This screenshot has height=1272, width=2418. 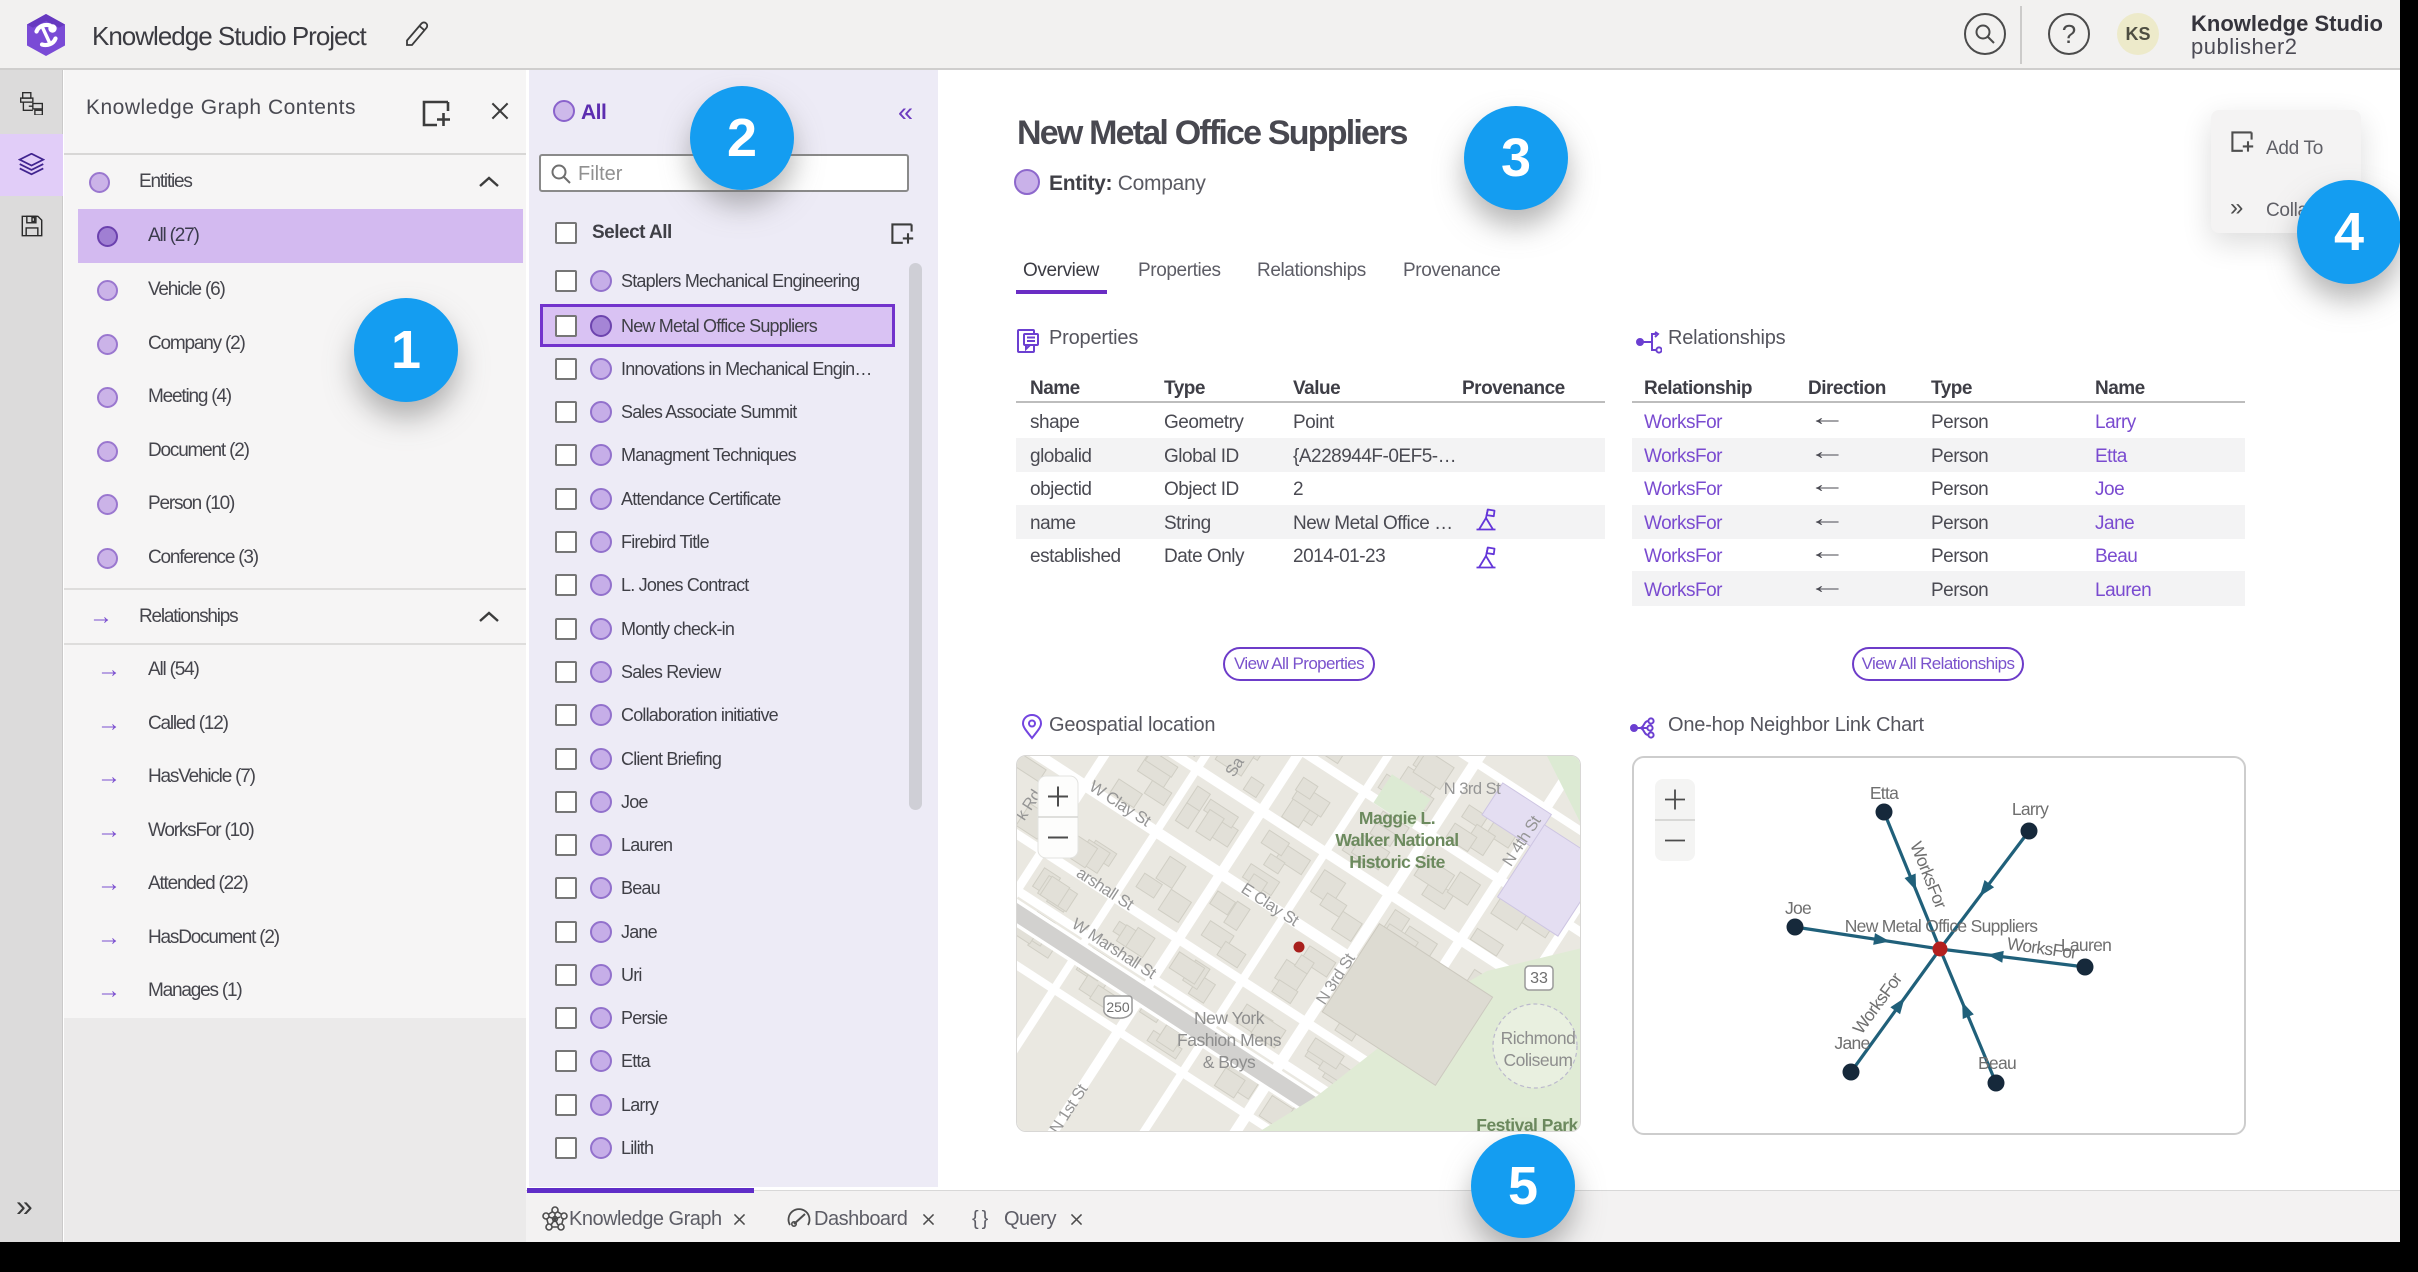 What do you see at coordinates (1527, 1123) in the screenshot?
I see `svg-text: Festival Park` at bounding box center [1527, 1123].